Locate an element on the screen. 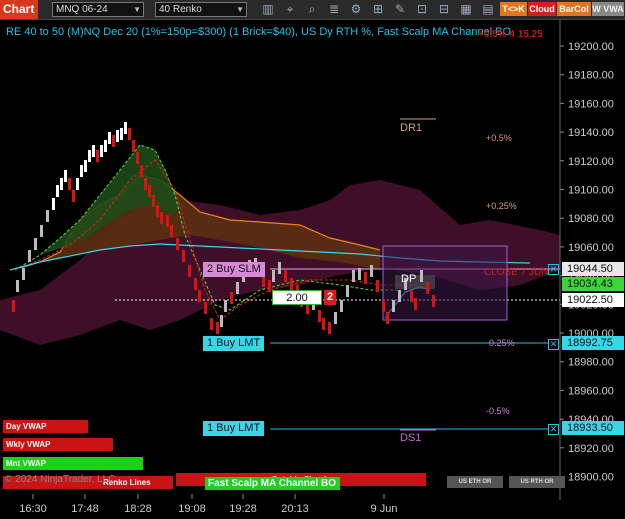 This screenshot has width=625, height=519. x-tick-label: 18:28 is located at coordinates (138, 509).